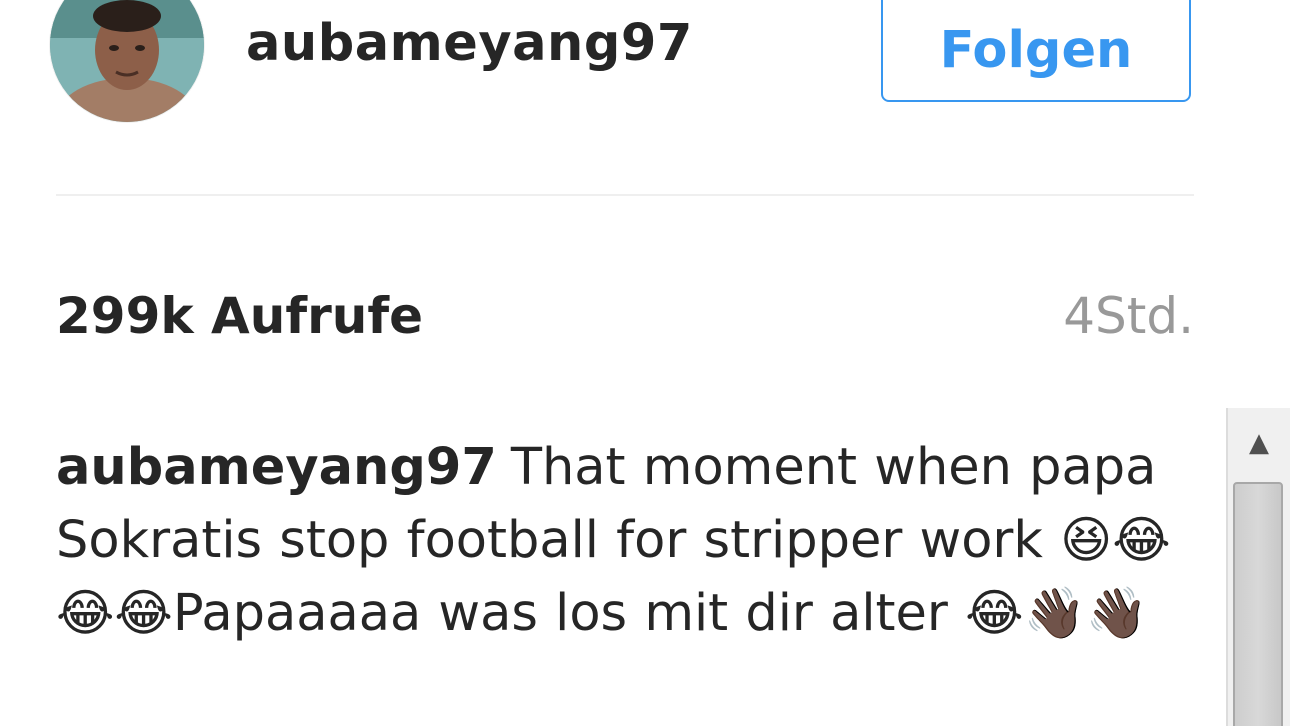  Describe the element at coordinates (569, 613) in the screenshot. I see `caption-text-2: Papaaaaa was los mit dir alter` at that location.